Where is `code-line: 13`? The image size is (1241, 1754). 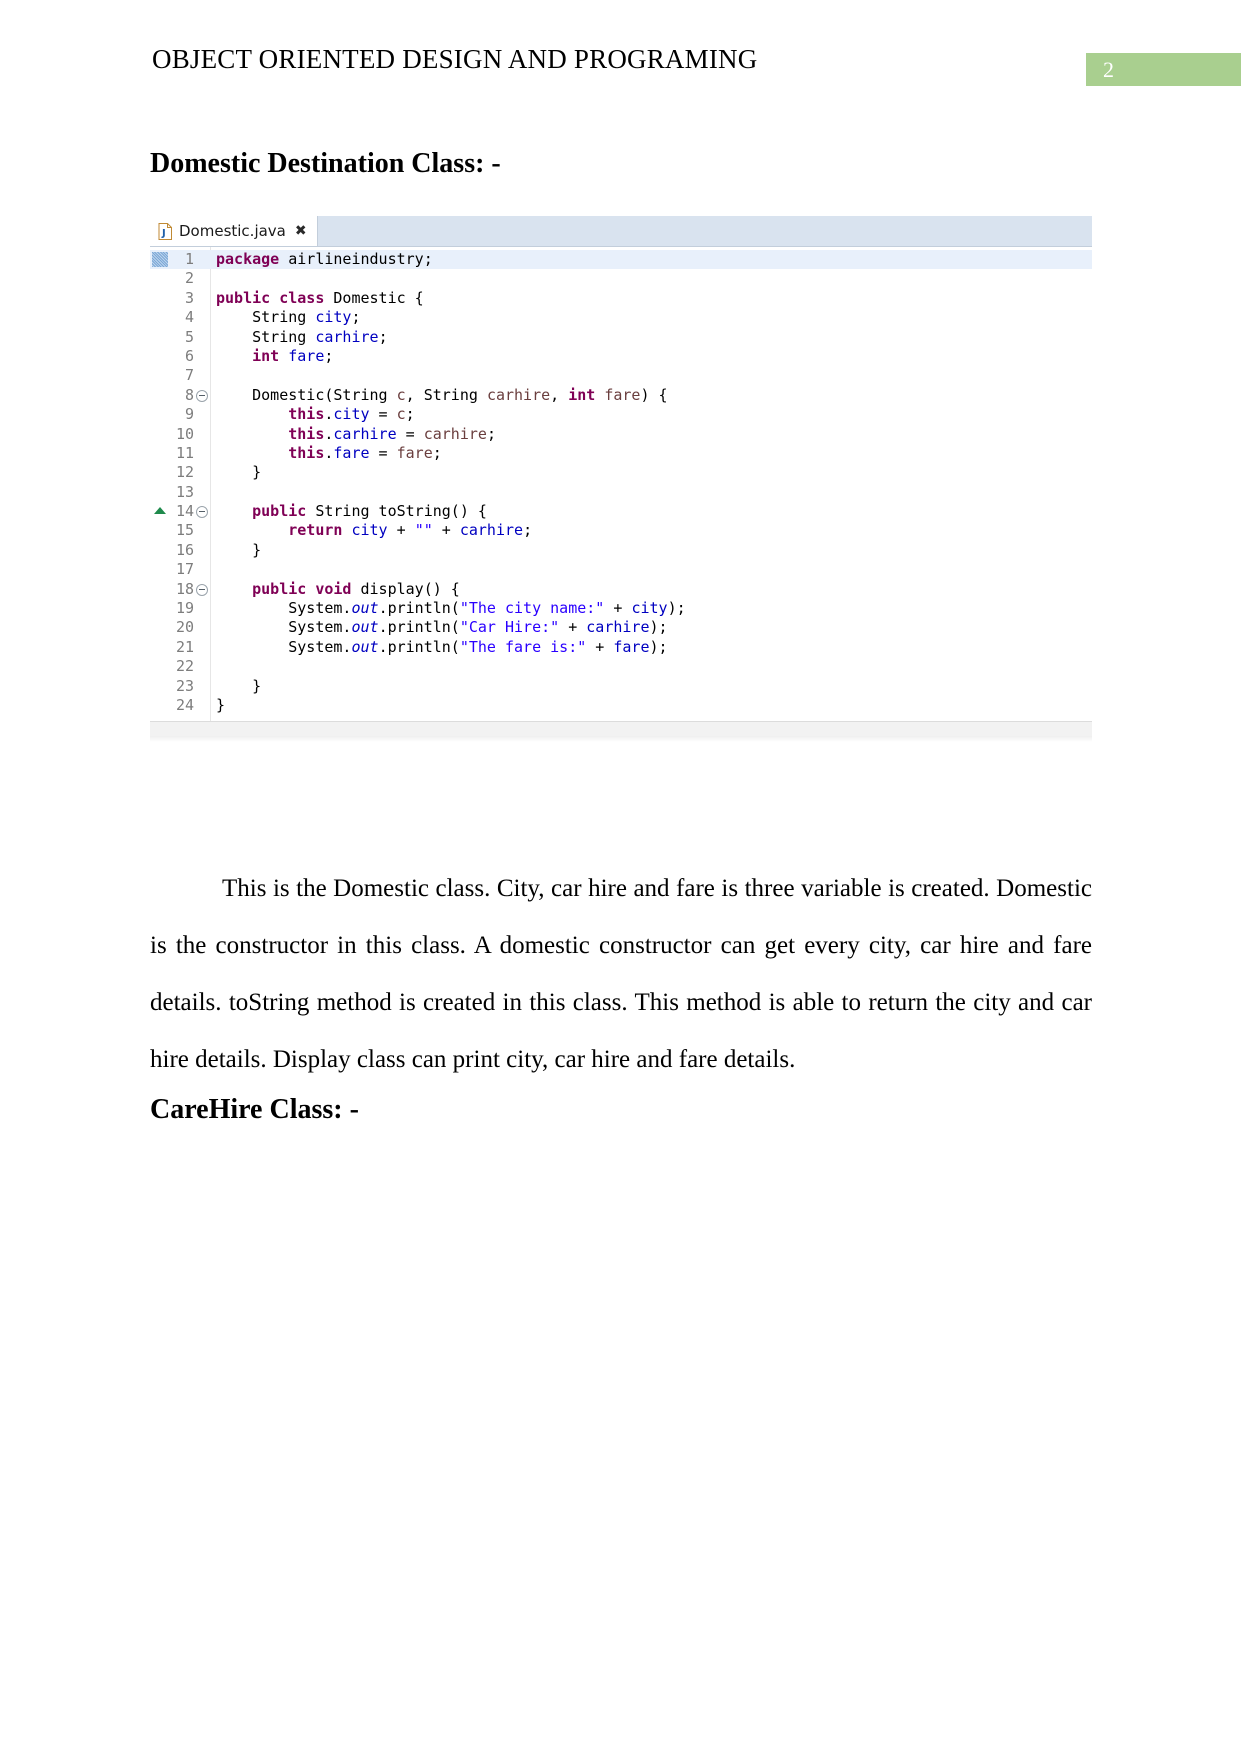 code-line: 13 is located at coordinates (621, 492).